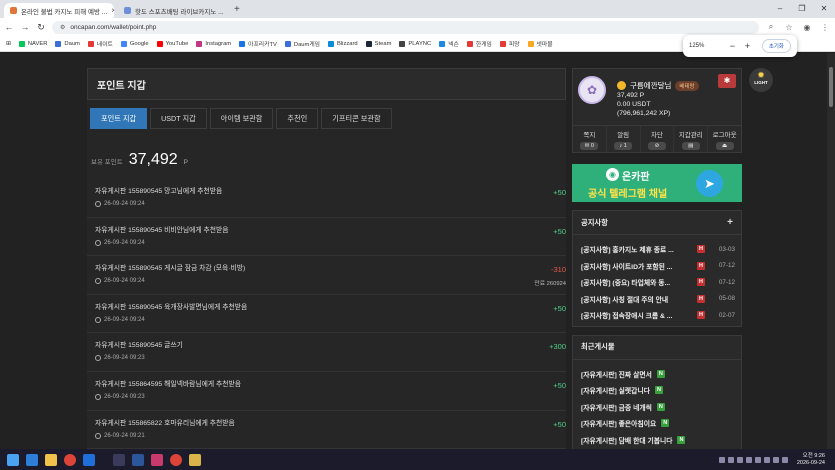 The width and height of the screenshot is (835, 470). Describe the element at coordinates (326, 84) in the screenshot. I see `page-title: 포인트 지갑` at that location.